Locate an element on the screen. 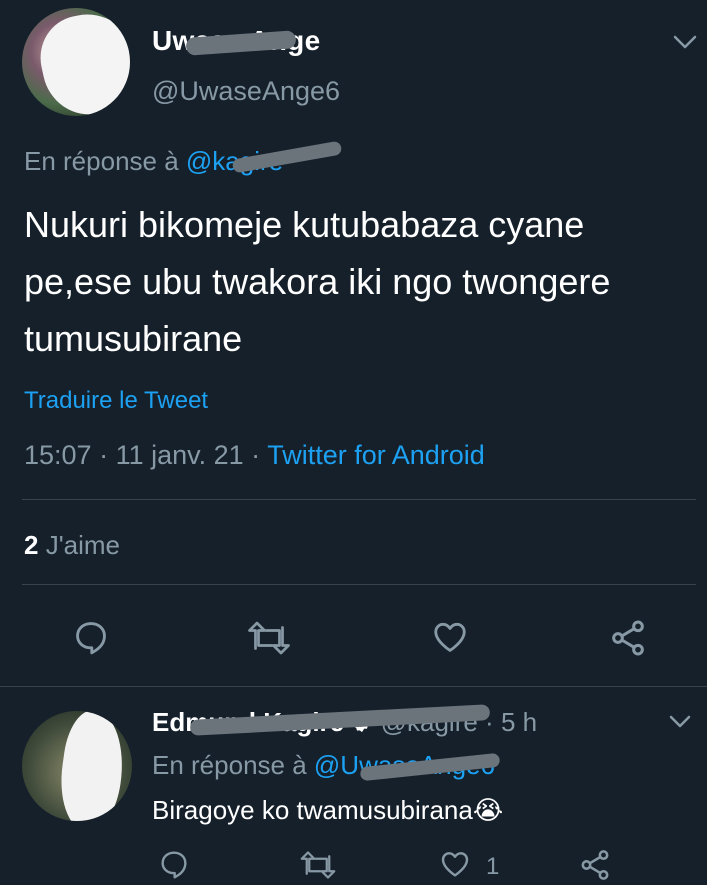 This screenshot has height=885, width=707. user-handle: @UwaseAnge6 is located at coordinates (246, 91).